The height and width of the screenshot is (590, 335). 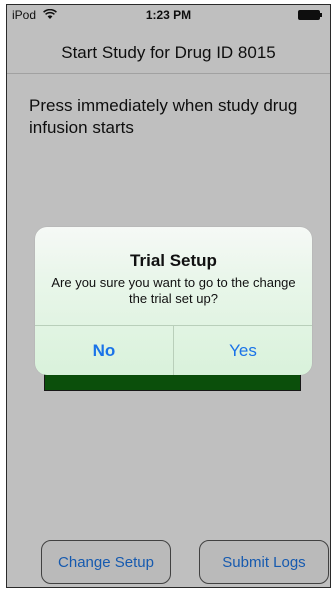 I want to click on alert-yes-button: Yes, so click(x=243, y=350).